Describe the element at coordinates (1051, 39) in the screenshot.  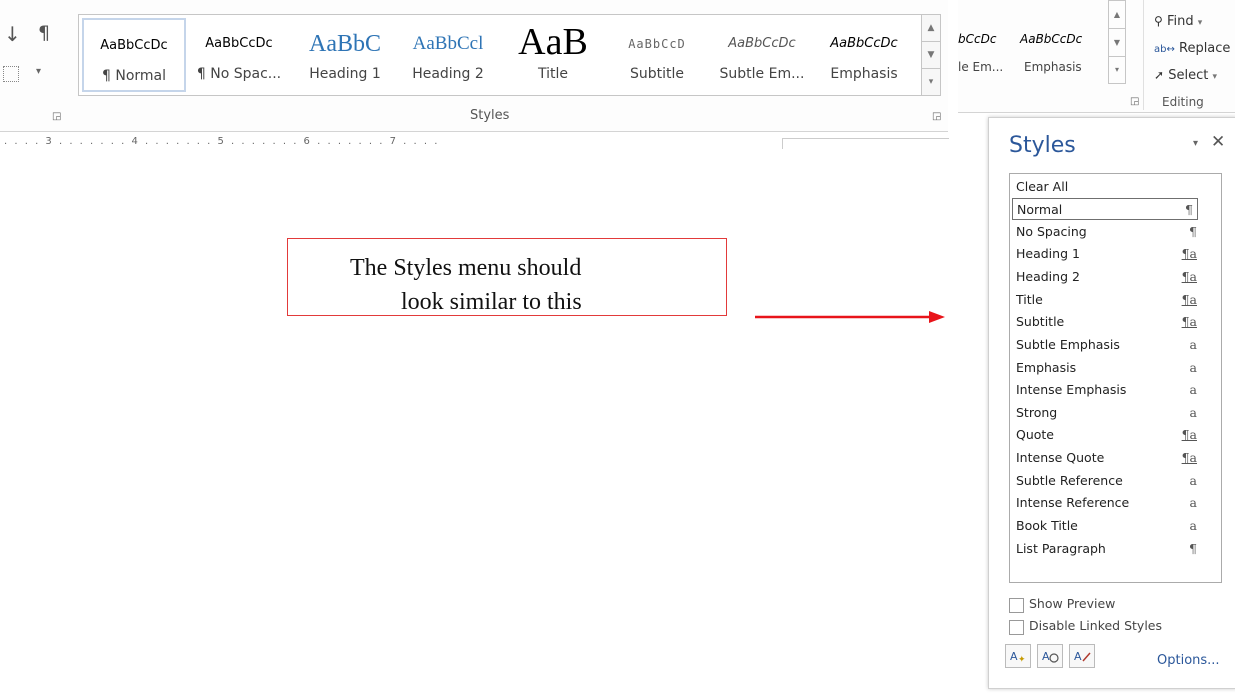
I see `style-preview: AaBbCcDc` at that location.